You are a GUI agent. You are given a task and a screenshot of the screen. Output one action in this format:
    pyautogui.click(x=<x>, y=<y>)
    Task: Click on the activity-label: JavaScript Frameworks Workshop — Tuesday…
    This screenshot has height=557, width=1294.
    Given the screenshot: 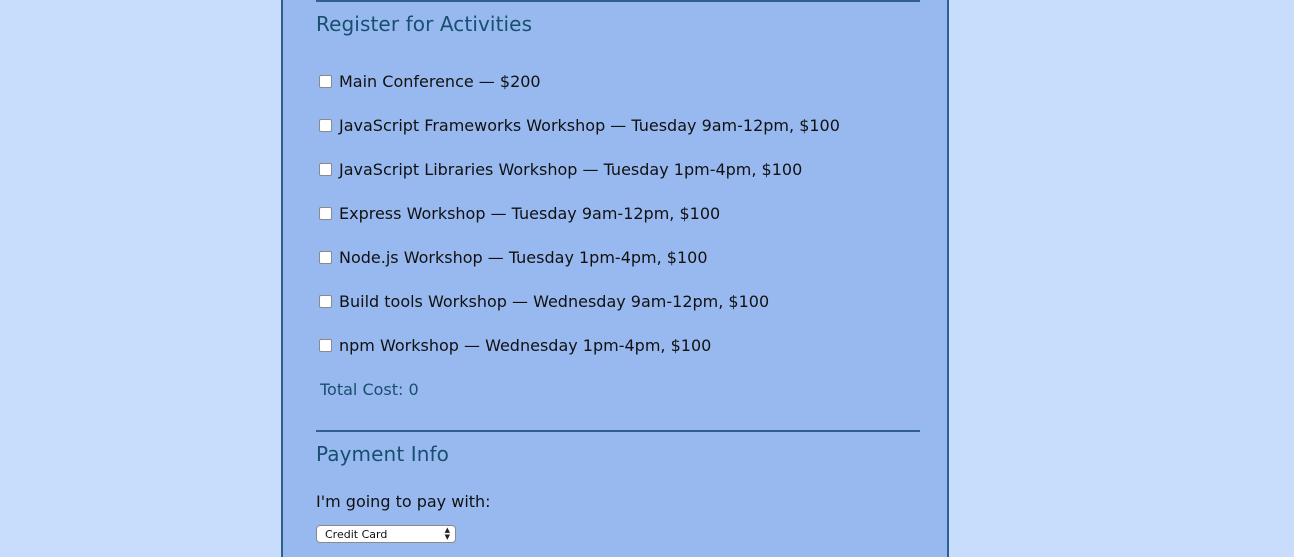 What is the action you would take?
    pyautogui.click(x=589, y=125)
    